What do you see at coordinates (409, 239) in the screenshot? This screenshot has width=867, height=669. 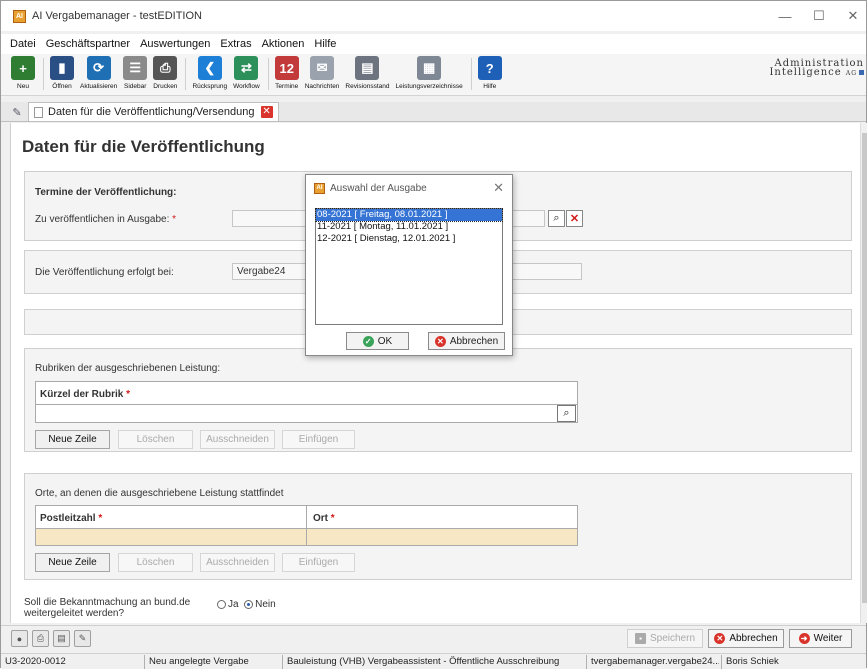 I see `ausgabe-list-item: 12-2021 [ Dienstag, 12.01.2021 ]` at bounding box center [409, 239].